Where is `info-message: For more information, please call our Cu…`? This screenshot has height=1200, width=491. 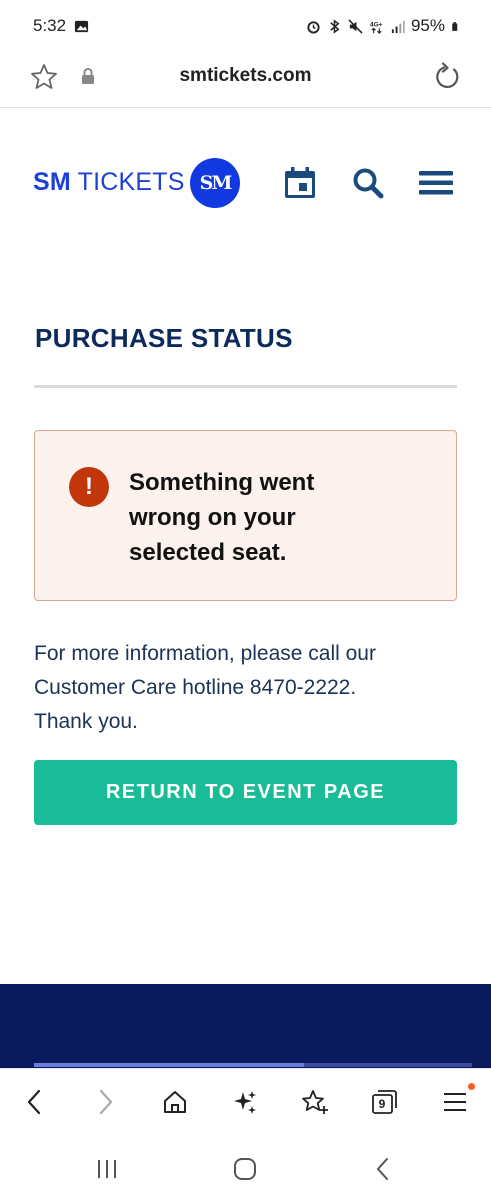 info-message: For more information, please call our Cu… is located at coordinates (249, 688).